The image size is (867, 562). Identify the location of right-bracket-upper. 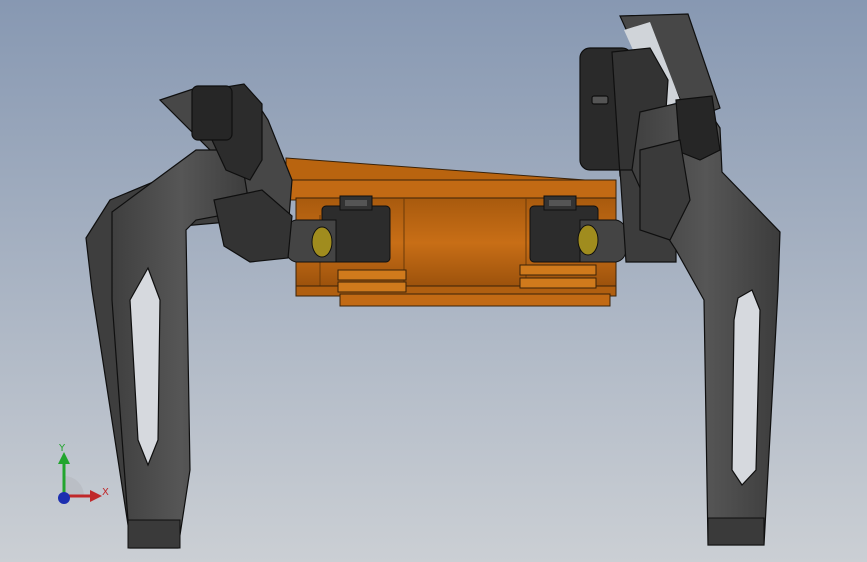
(558, 270).